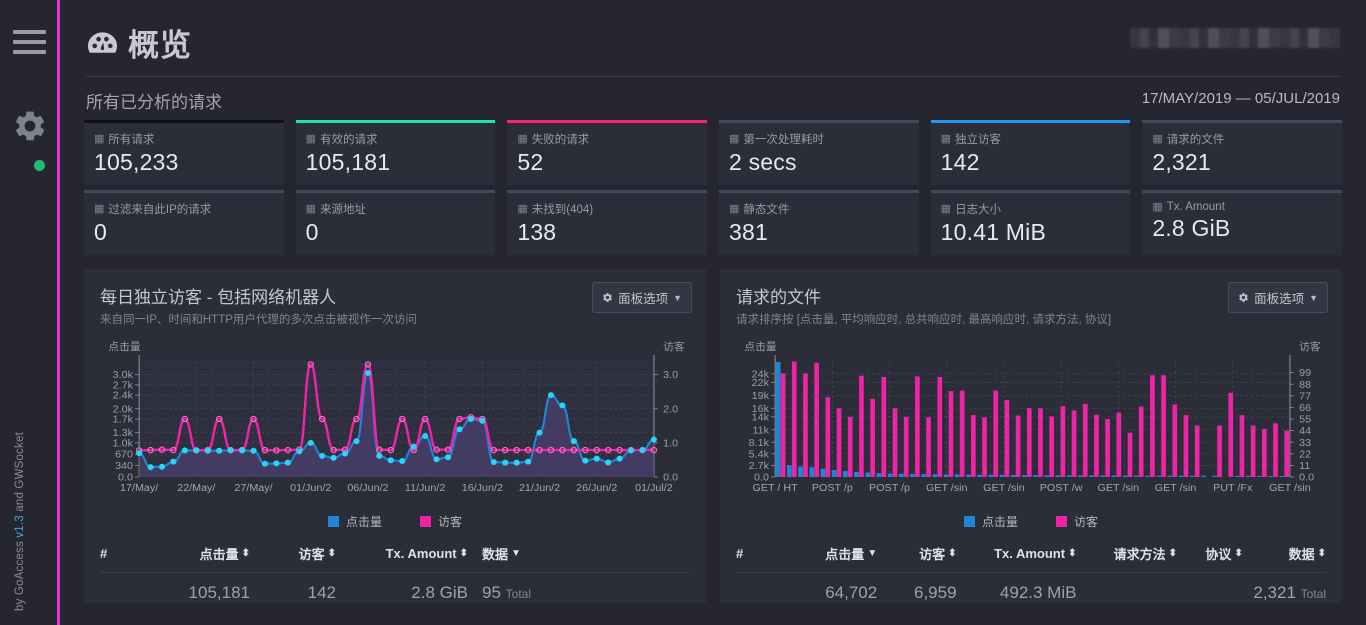 This screenshot has height=625, width=1366. Describe the element at coordinates (195, 553) in the screenshot. I see `col-hits: 点击量 ⬍` at that location.